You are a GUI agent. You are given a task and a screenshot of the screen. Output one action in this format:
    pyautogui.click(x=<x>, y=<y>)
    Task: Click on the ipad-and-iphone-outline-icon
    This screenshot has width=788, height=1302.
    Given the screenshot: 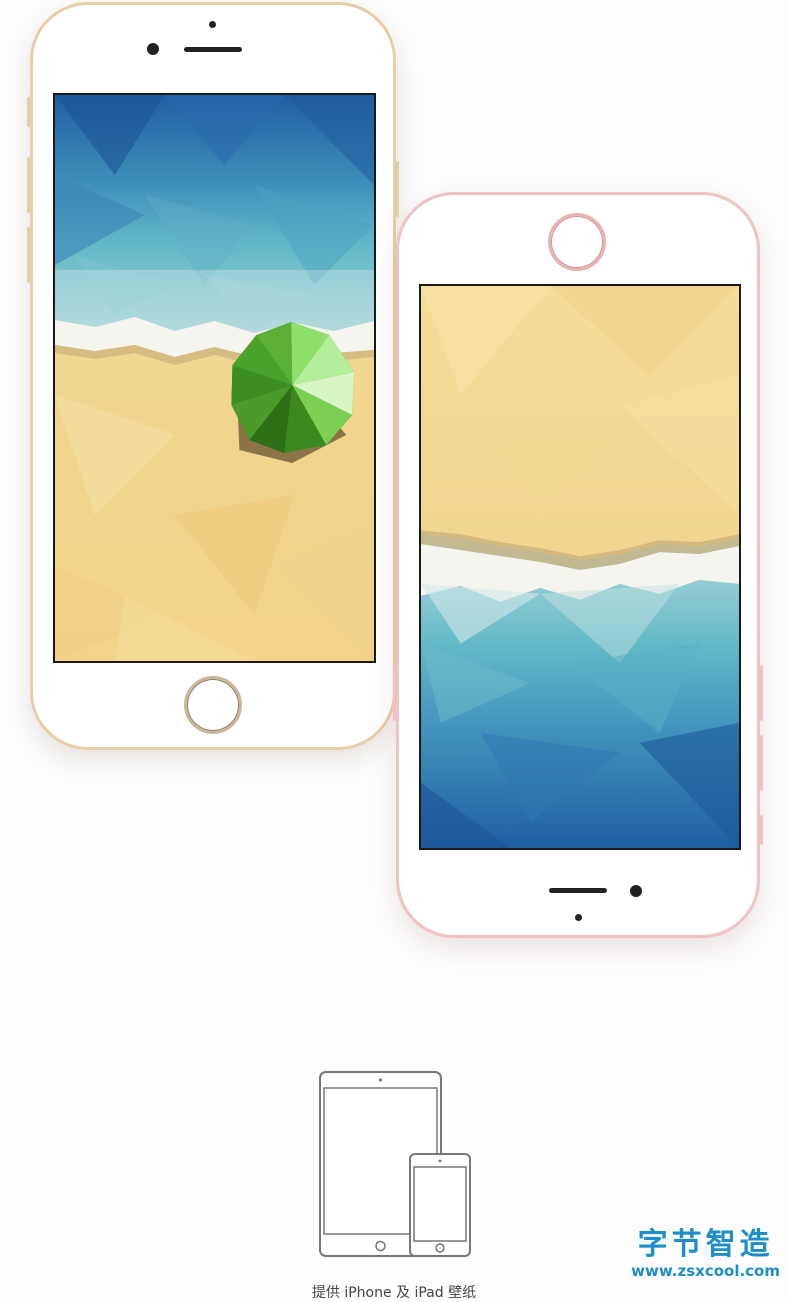 What is the action you would take?
    pyautogui.click(x=395, y=1164)
    